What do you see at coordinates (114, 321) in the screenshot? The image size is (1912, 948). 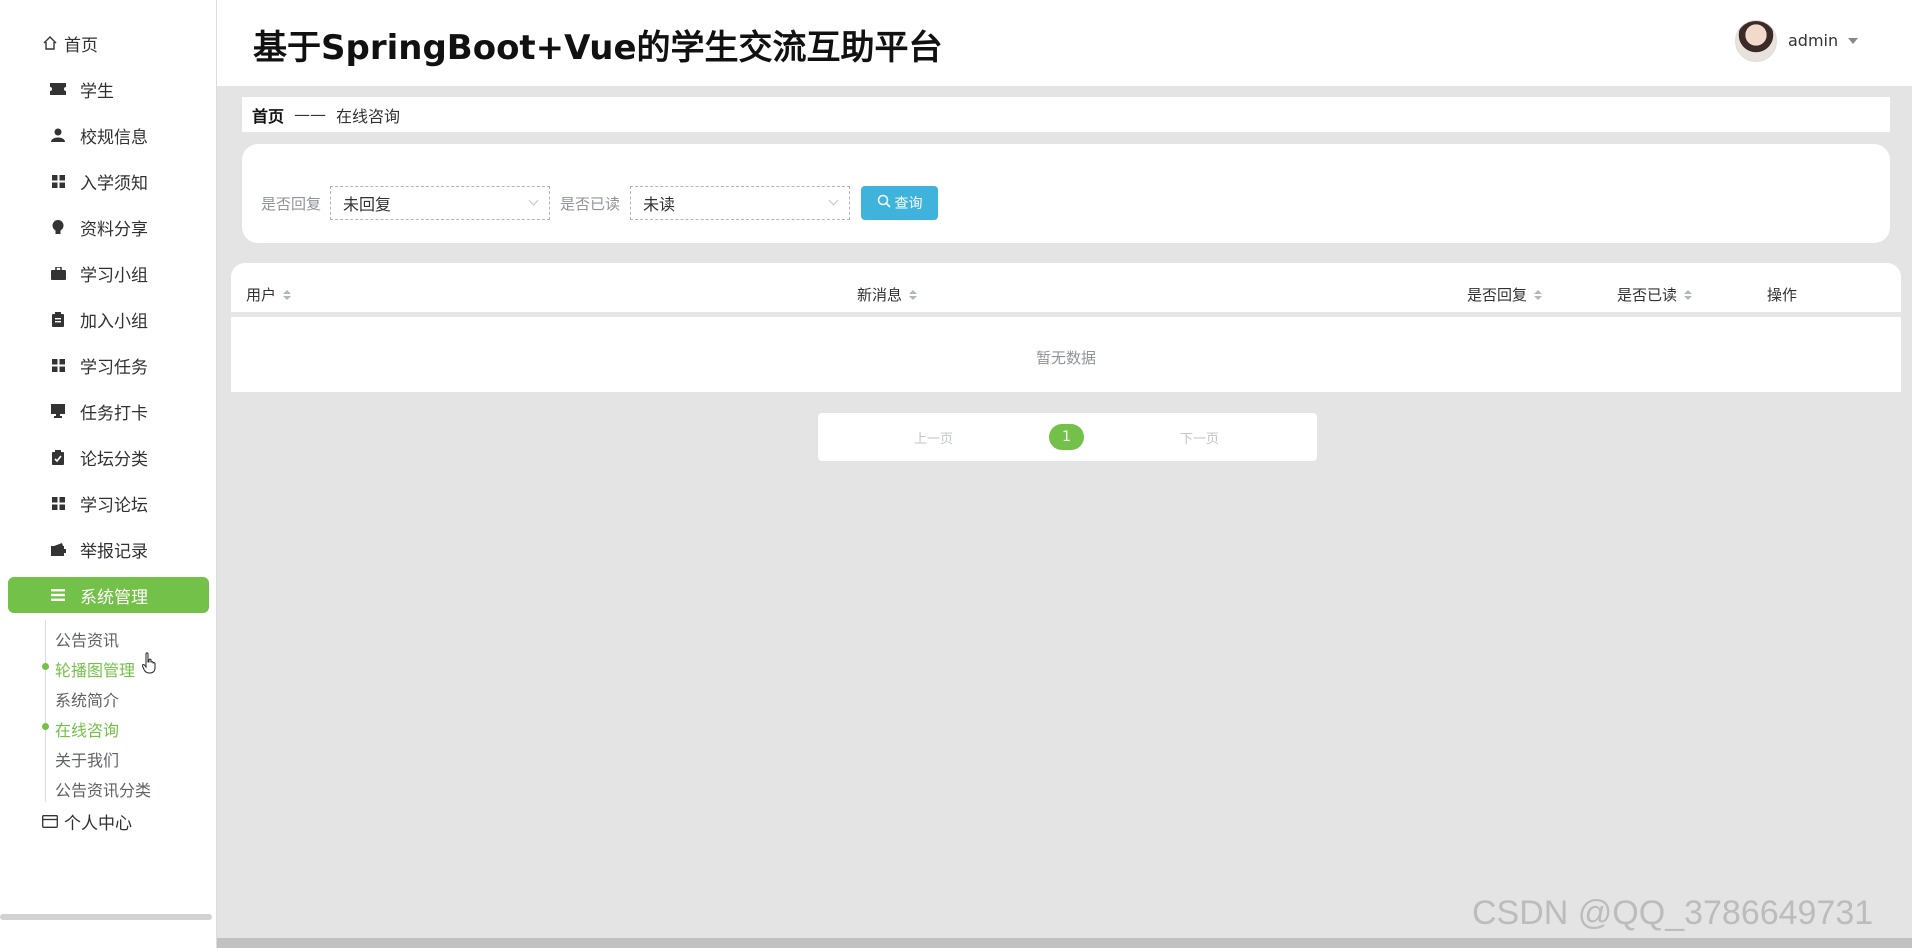 I see `sidebar-item-label: 加入小组` at bounding box center [114, 321].